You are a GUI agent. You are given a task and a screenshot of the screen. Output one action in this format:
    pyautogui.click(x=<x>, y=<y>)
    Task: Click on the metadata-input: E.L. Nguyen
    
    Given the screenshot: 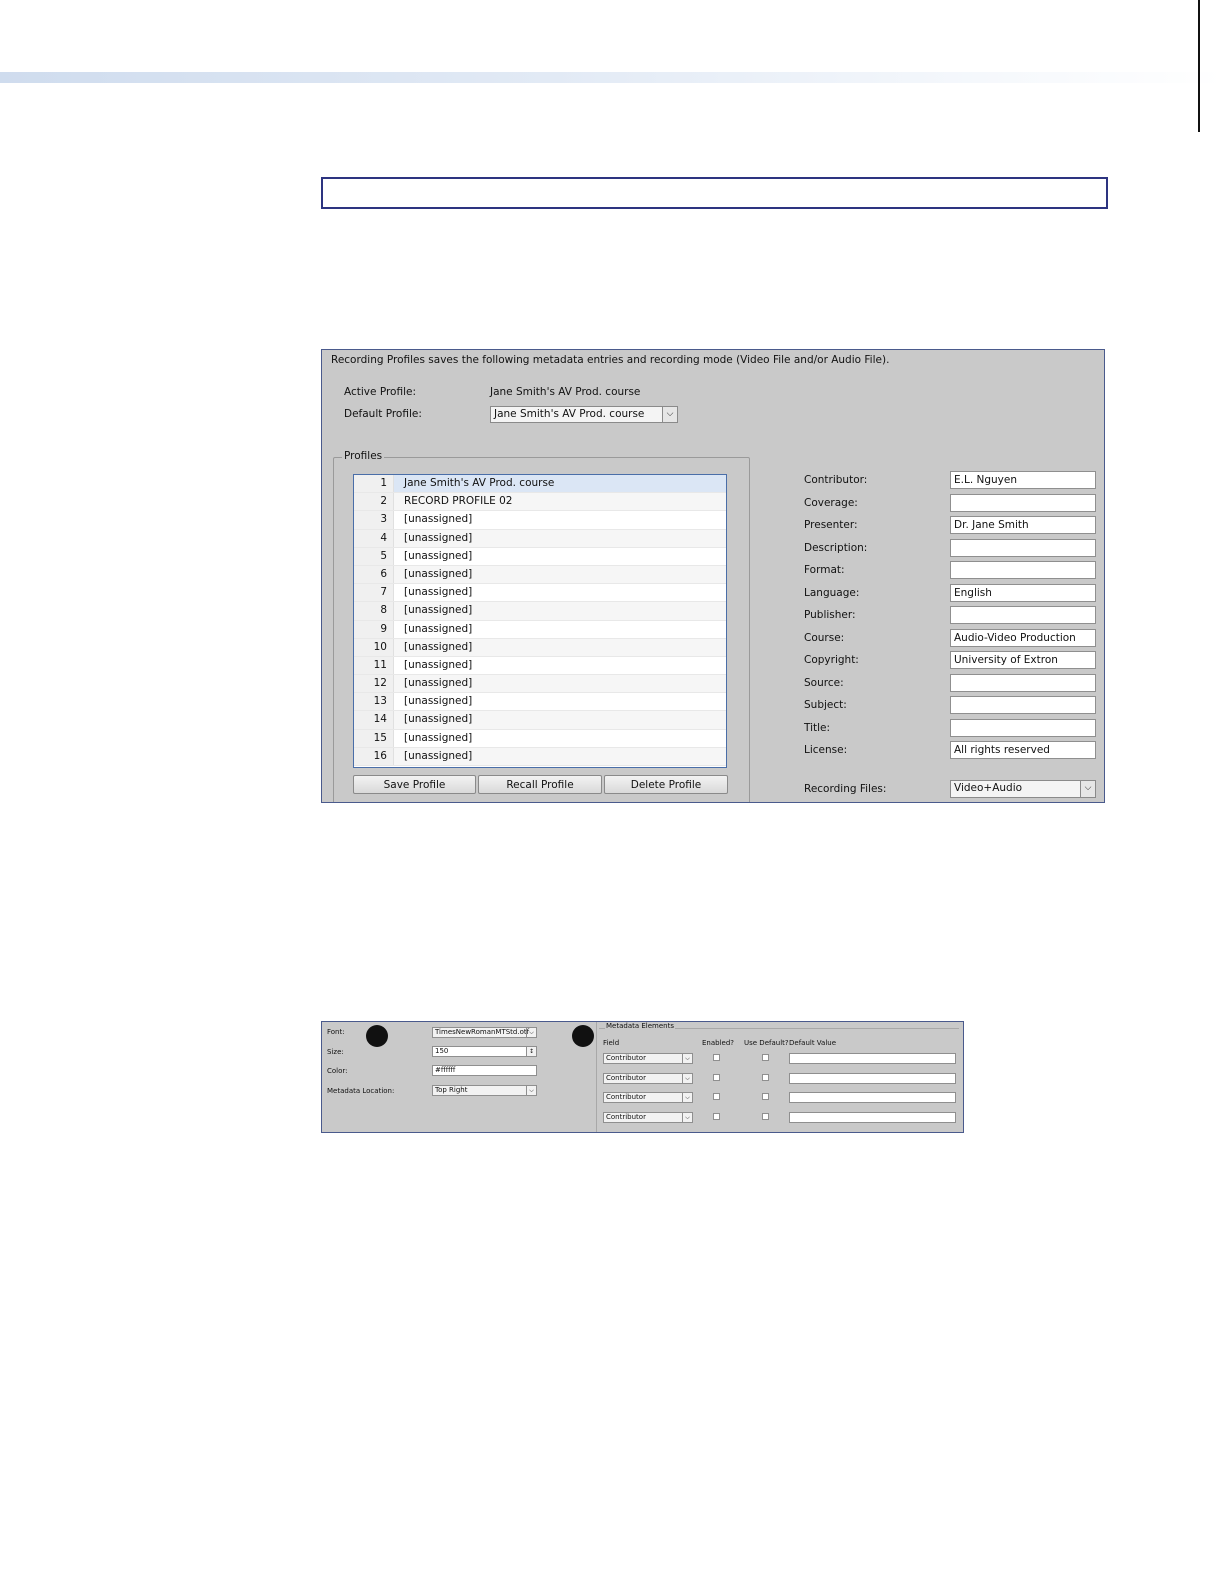 What is the action you would take?
    pyautogui.click(x=1023, y=480)
    